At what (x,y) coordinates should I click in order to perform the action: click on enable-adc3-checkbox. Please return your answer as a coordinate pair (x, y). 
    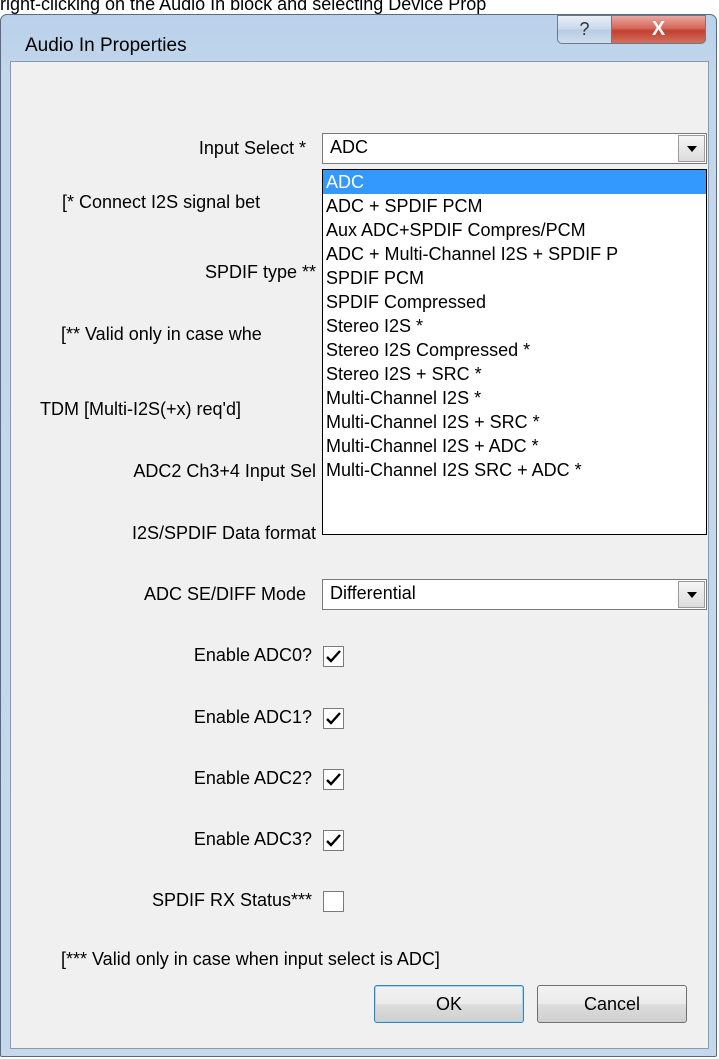
    Looking at the image, I should click on (333, 840).